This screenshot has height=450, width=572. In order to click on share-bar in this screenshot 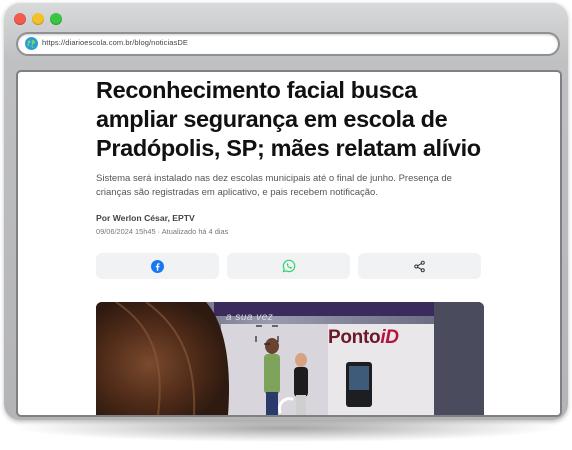, I will do `click(290, 266)`.